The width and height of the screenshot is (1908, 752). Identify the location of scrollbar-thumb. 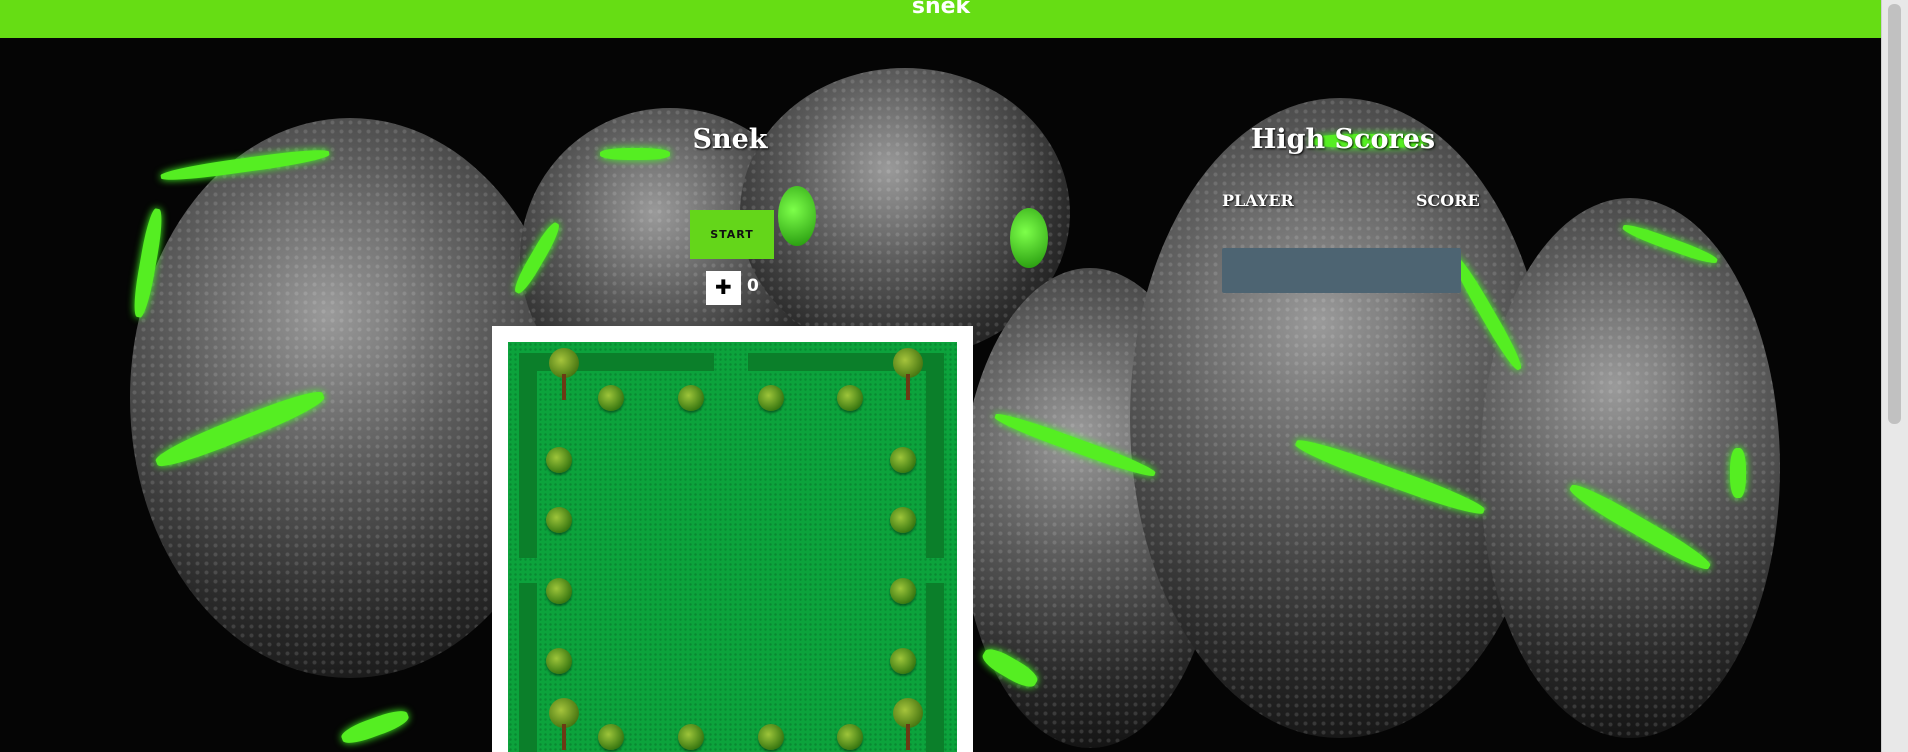
(1894, 214).